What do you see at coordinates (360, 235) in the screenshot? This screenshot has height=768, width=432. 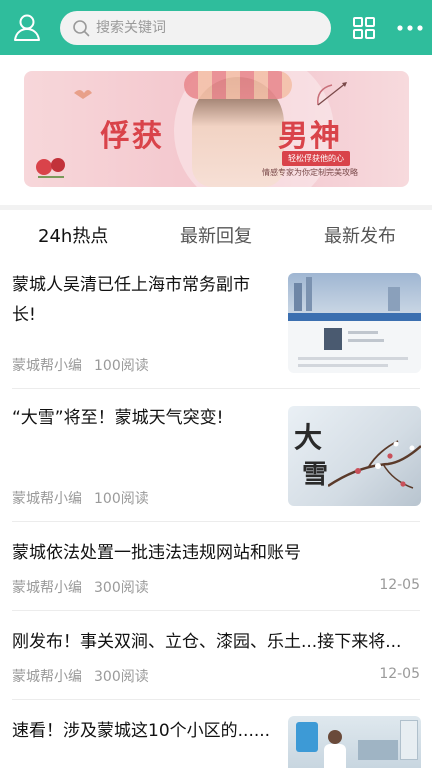 I see `tab-latest-posts: 最新发布` at bounding box center [360, 235].